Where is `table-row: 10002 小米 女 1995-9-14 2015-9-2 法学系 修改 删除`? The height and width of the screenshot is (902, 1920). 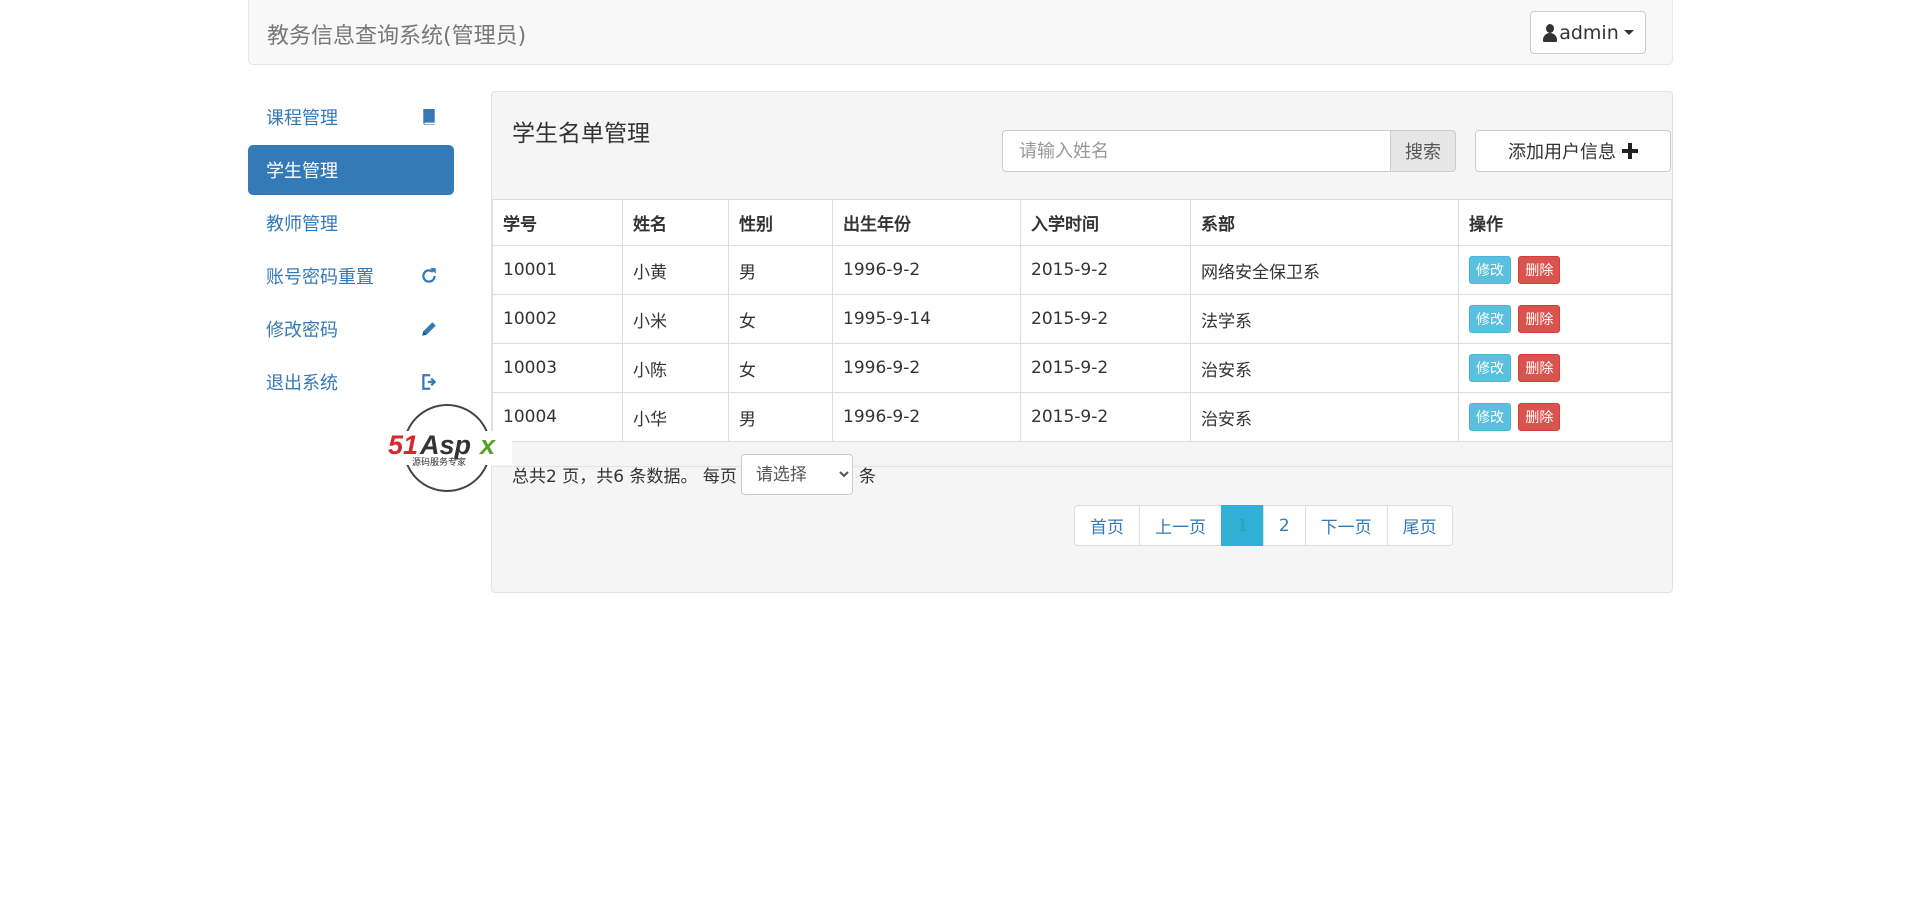 table-row: 10002 小米 女 1995-9-14 2015-9-2 法学系 修改 删除 is located at coordinates (1082, 319).